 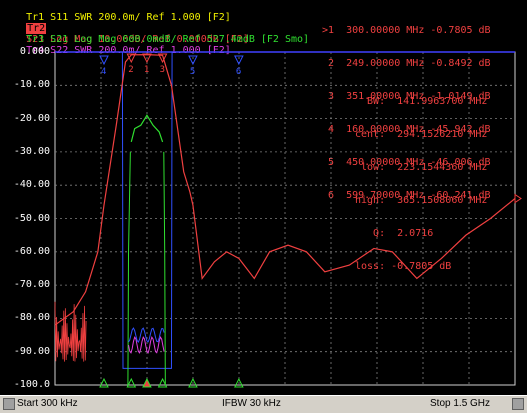 I want to click on marker-1-bottom, so click(x=147, y=382).